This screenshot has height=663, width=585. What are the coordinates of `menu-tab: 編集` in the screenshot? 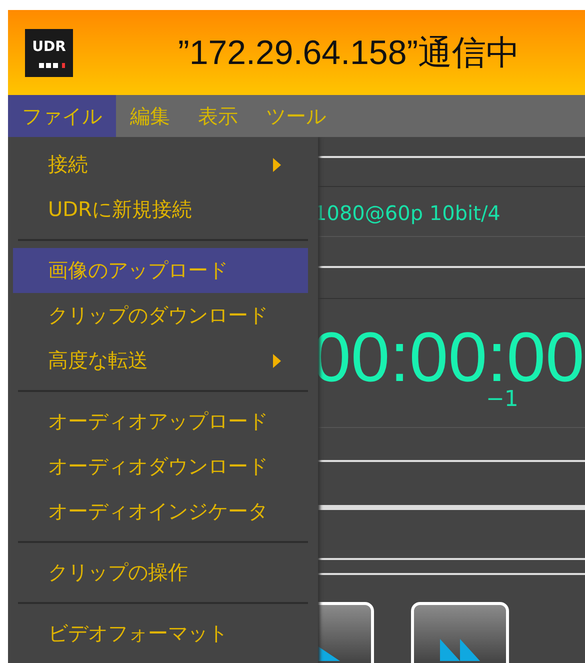 It's located at (150, 116).